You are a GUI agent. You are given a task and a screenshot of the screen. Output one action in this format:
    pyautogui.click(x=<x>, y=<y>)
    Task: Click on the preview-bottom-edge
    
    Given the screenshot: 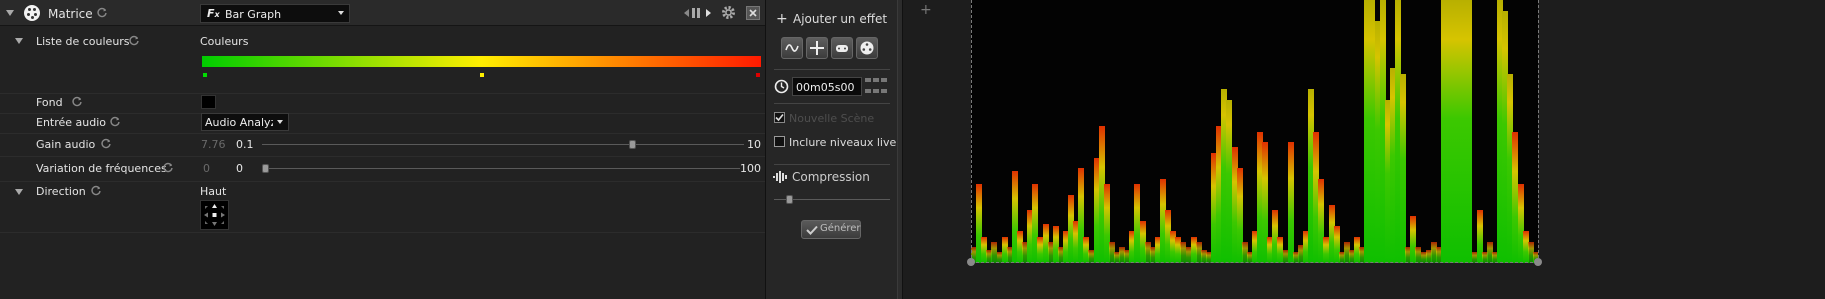 What is the action you would take?
    pyautogui.click(x=1254, y=262)
    